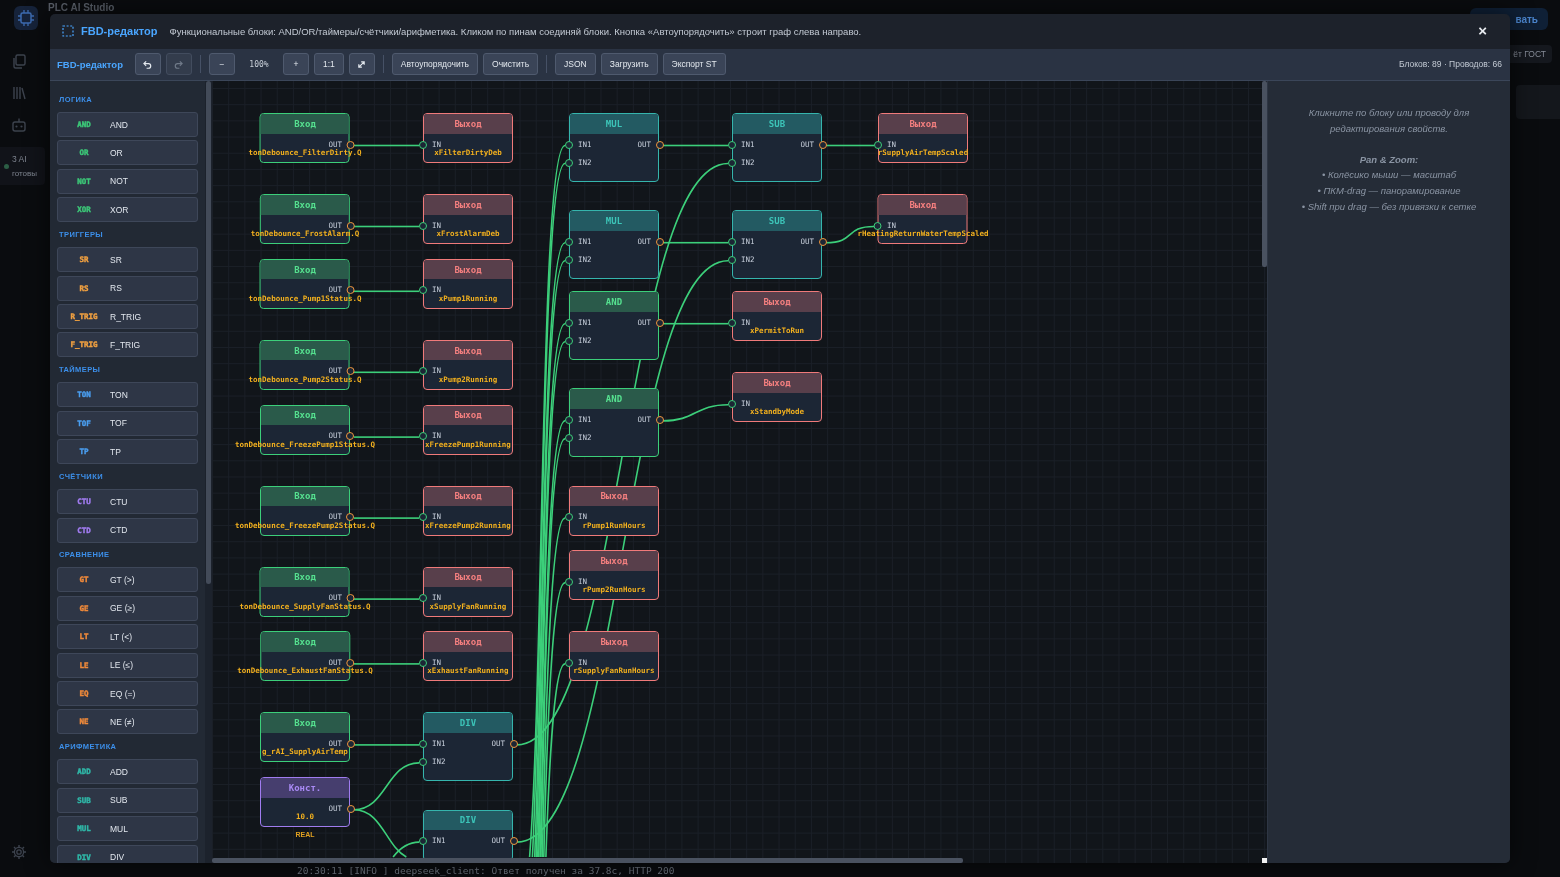  I want to click on close-button: ×, so click(1482, 31).